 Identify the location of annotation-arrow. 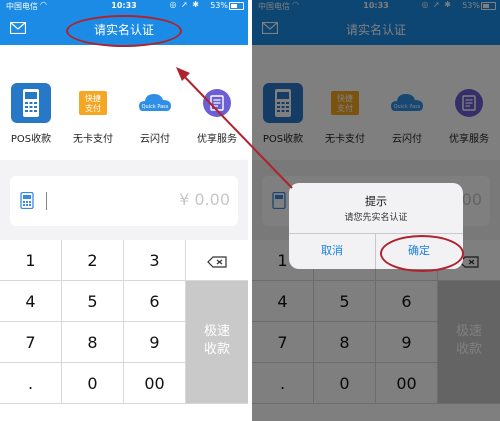
(234, 128).